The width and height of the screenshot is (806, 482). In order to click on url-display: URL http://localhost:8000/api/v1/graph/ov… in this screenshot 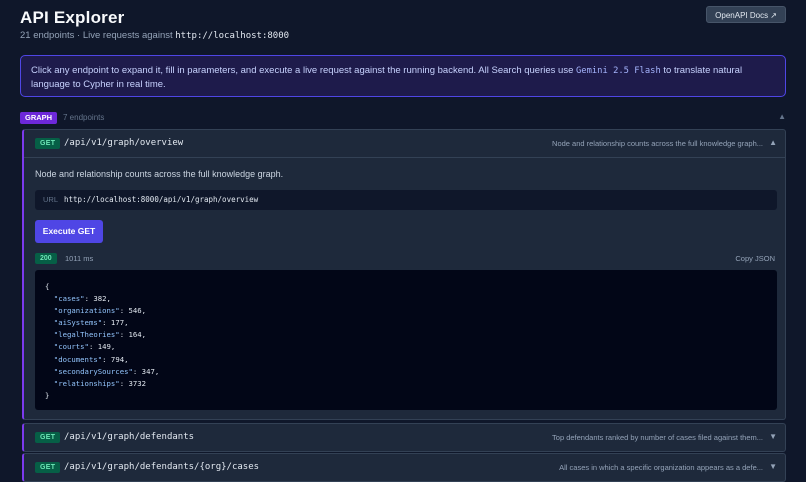, I will do `click(406, 200)`.